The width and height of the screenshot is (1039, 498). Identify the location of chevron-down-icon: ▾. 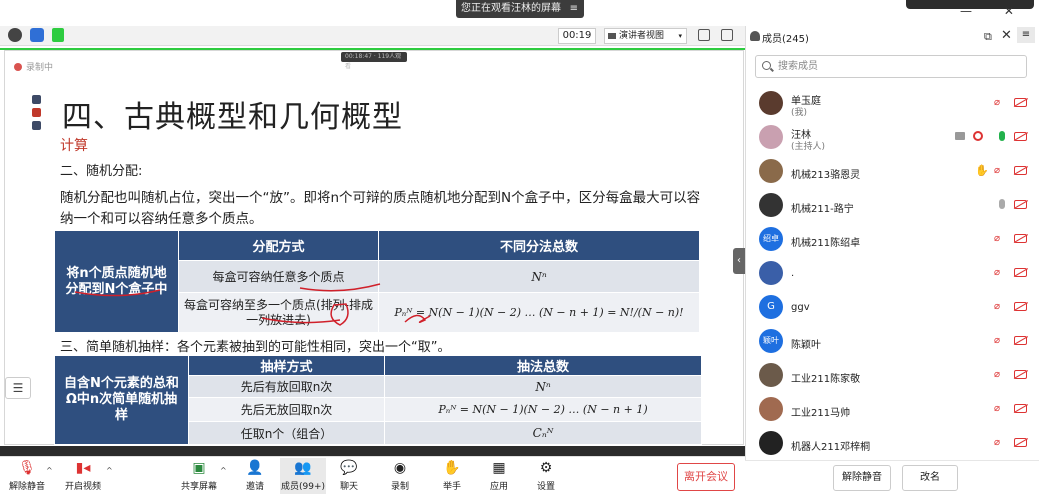
(680, 36).